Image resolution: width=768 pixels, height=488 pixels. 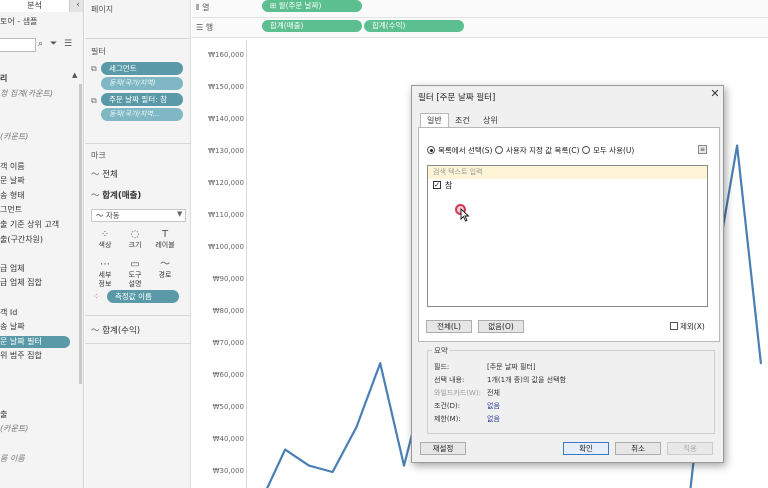 I want to click on list-search-input: 검색 텍스트 입력, so click(x=567, y=172).